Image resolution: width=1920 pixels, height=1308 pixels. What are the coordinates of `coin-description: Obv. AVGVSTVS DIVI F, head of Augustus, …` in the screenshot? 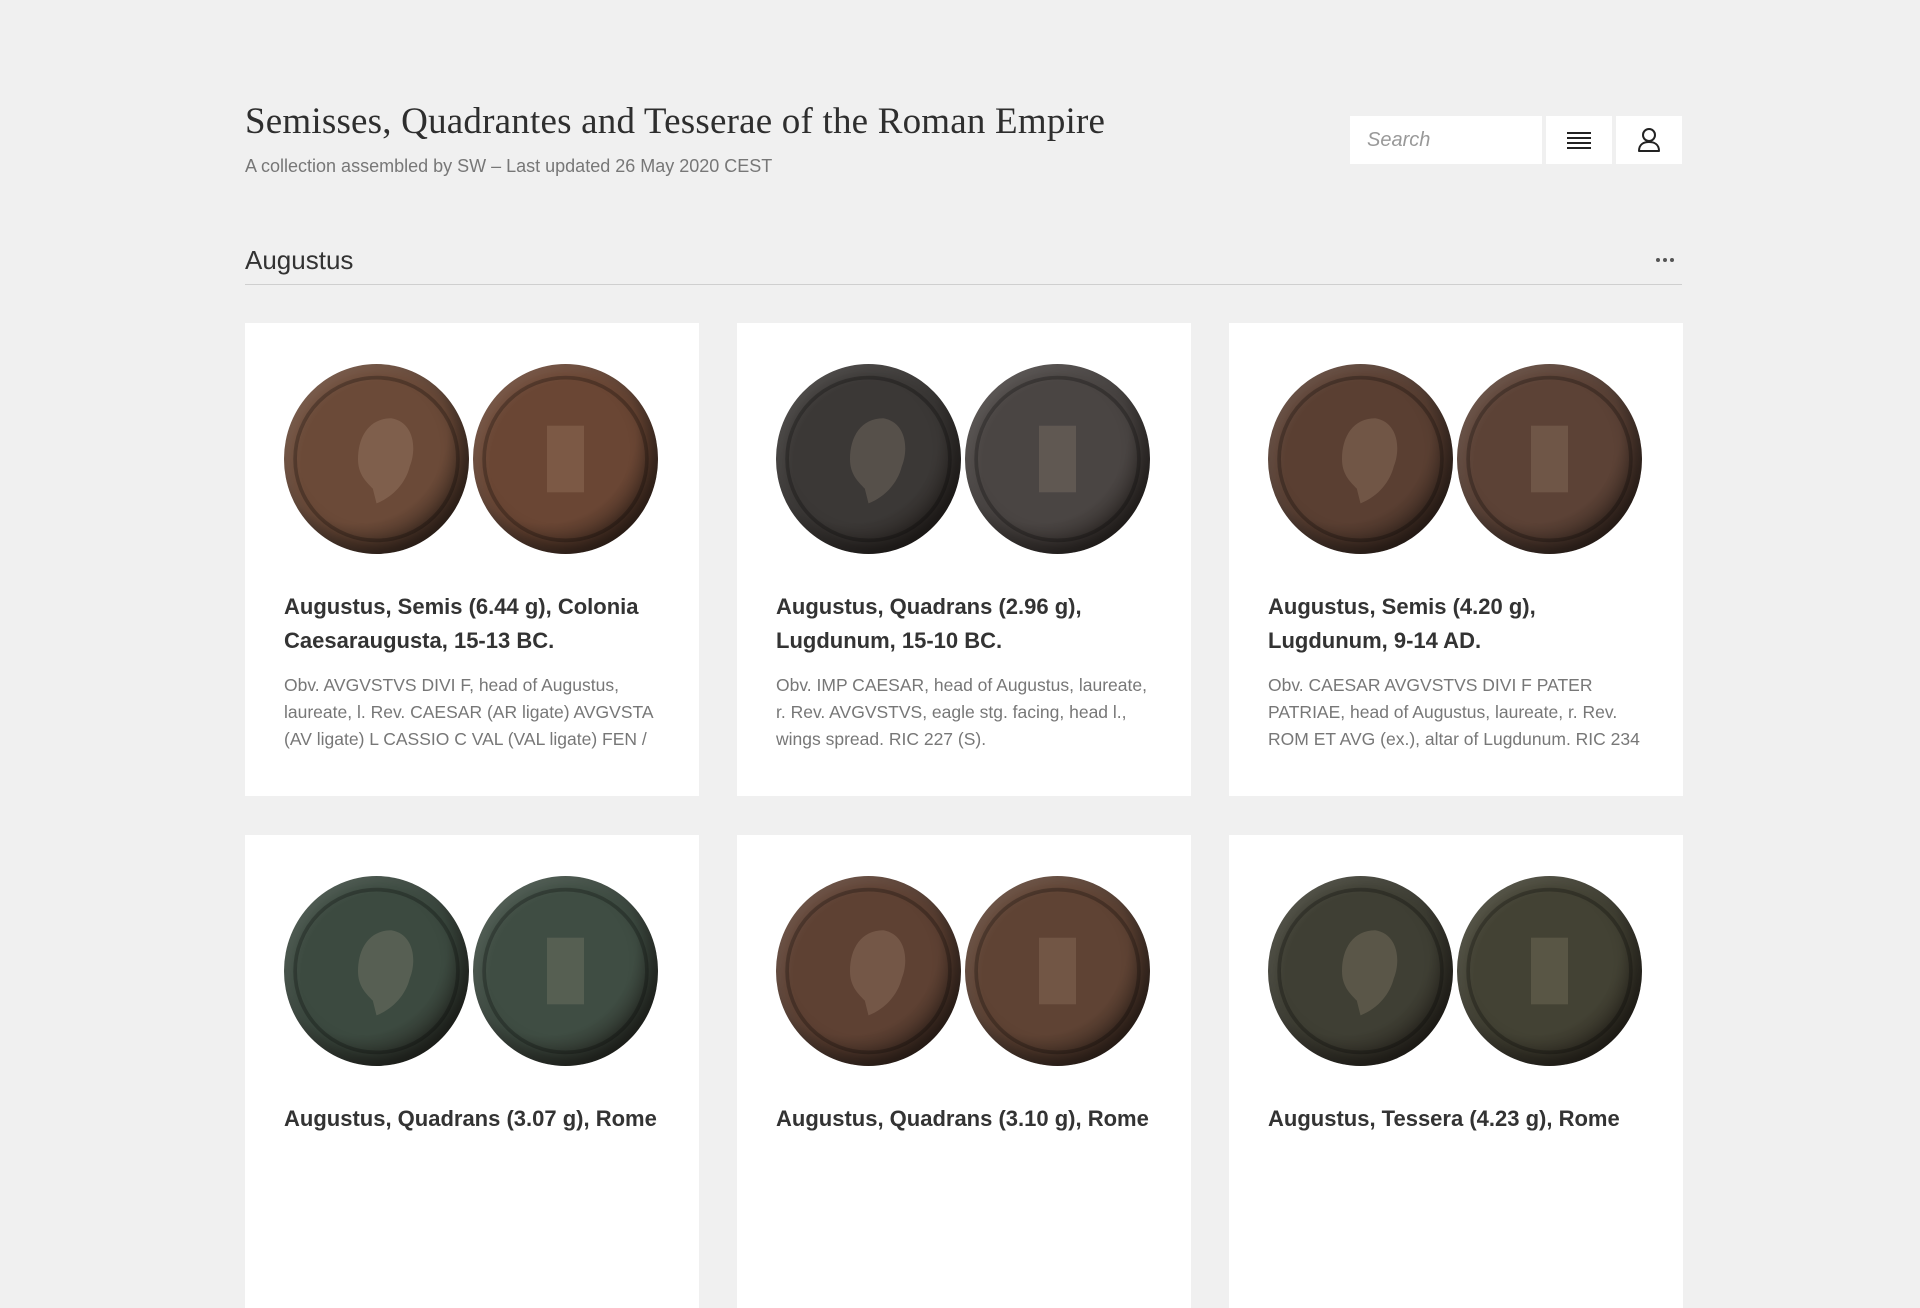 It's located at (468, 712).